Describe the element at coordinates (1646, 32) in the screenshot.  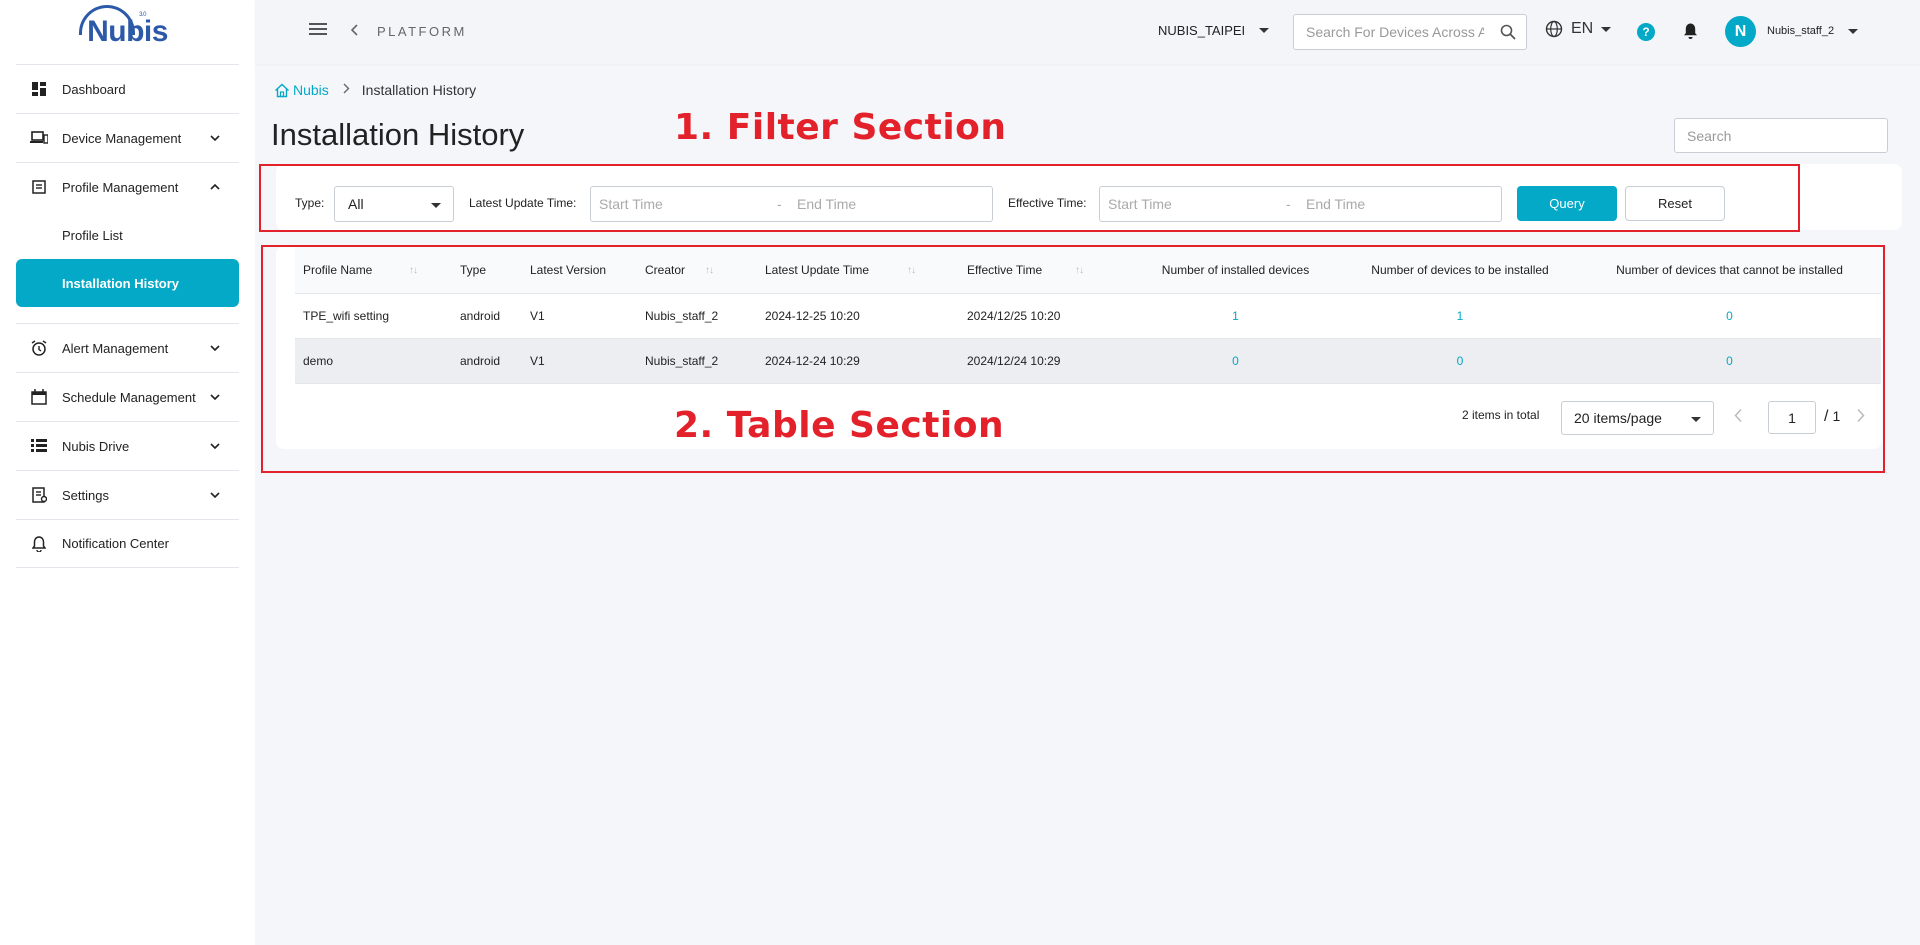
I see `help-icon: ?` at that location.